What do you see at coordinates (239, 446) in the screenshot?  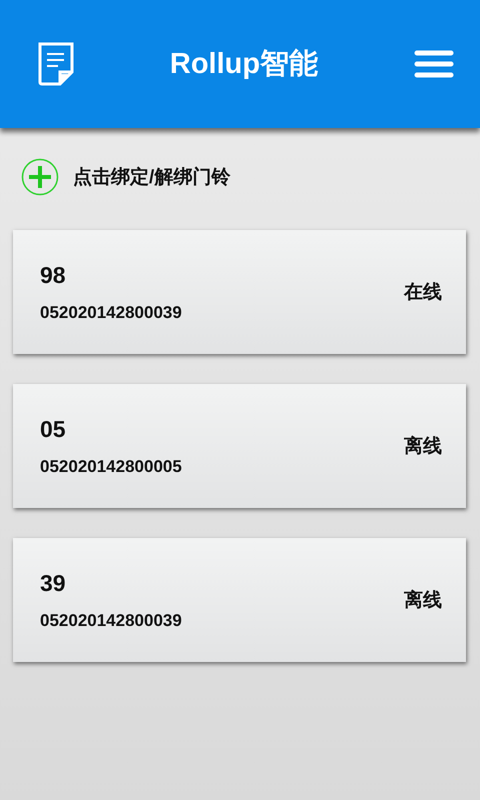 I see `device-card: 05 052020142800005 离线` at bounding box center [239, 446].